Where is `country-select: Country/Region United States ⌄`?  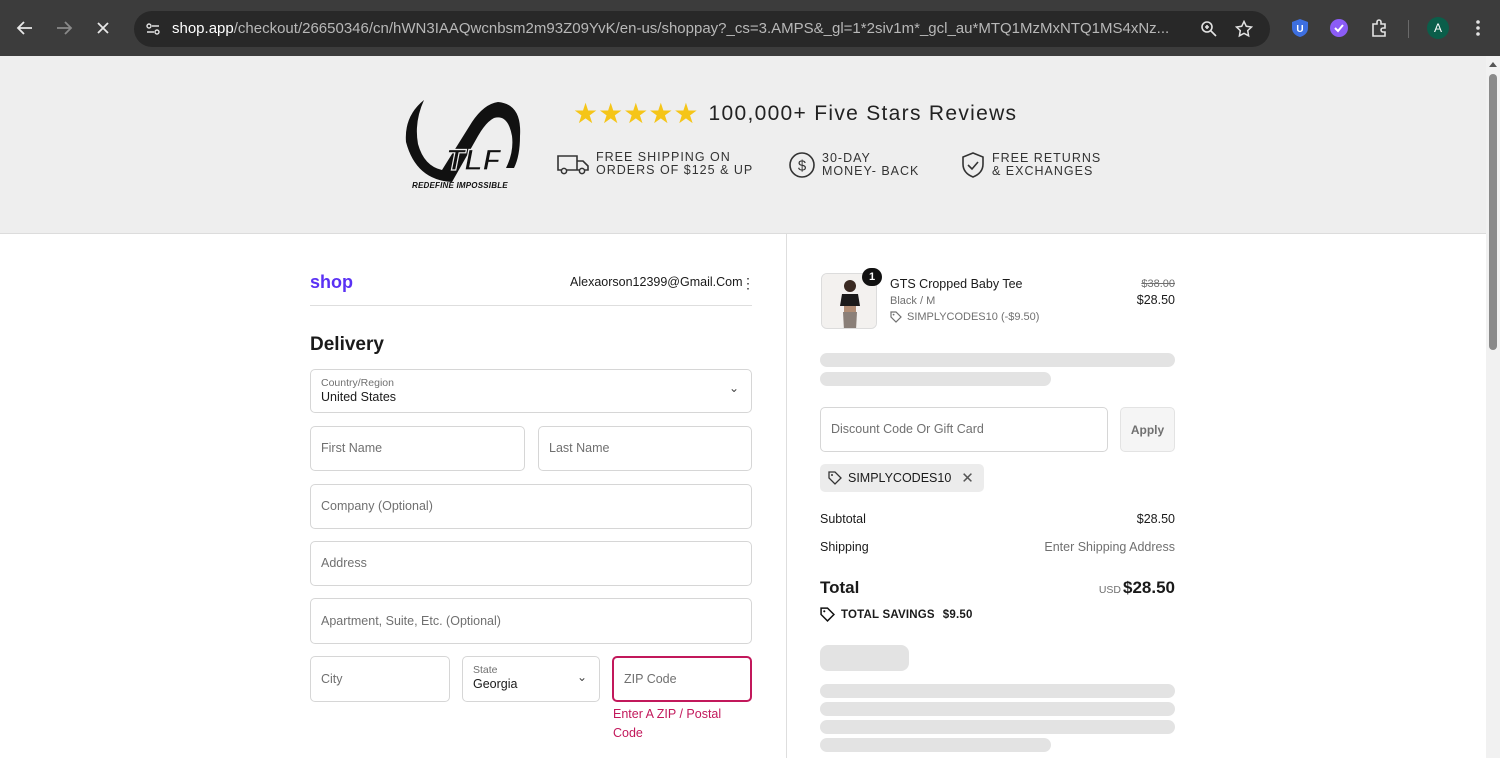 country-select: Country/Region United States ⌄ is located at coordinates (531, 391).